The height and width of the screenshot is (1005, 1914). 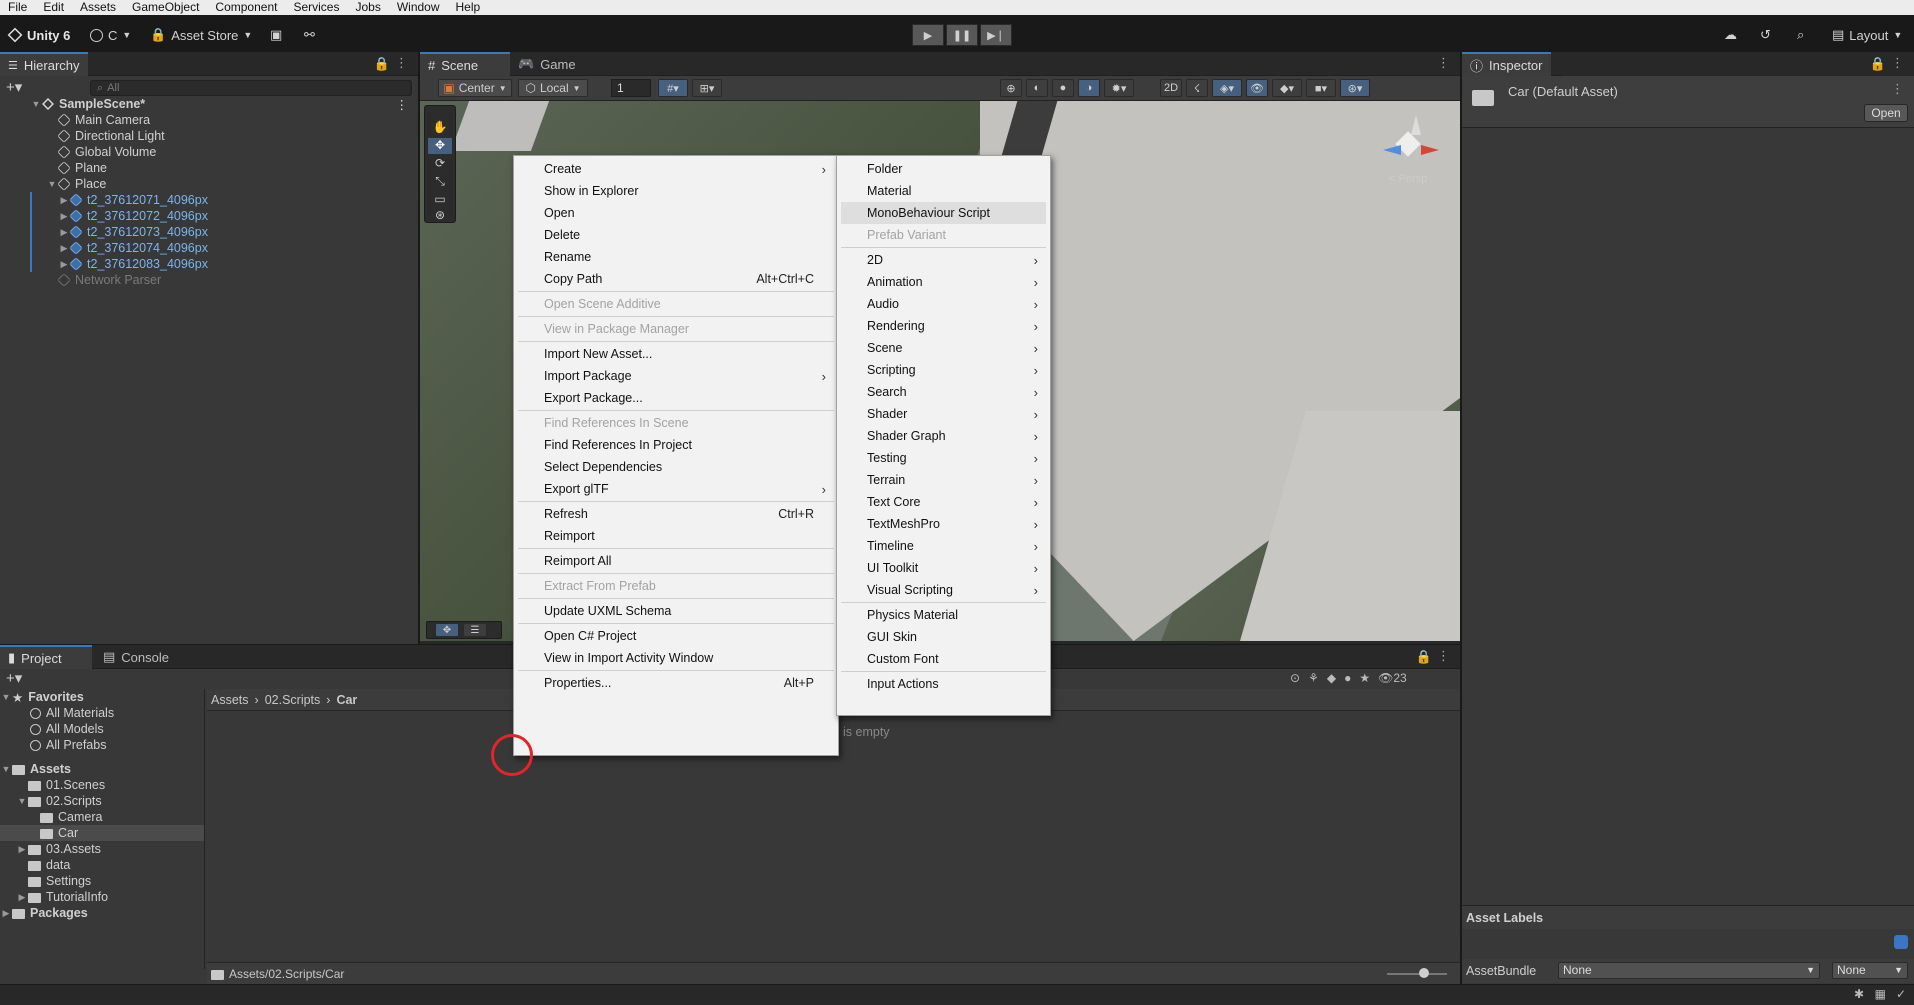 What do you see at coordinates (631, 88) in the screenshot?
I see `grid-size-input: 1` at bounding box center [631, 88].